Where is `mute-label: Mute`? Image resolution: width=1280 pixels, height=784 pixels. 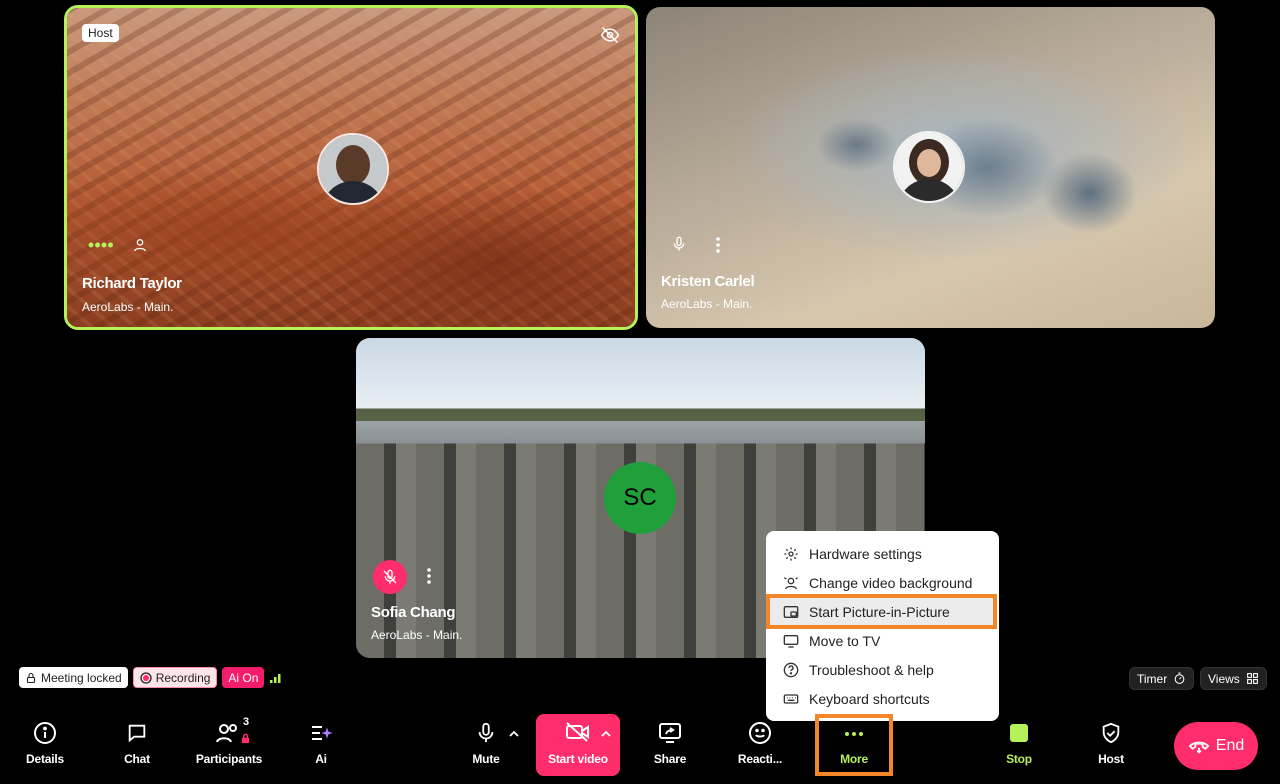 mute-label: Mute is located at coordinates (486, 759).